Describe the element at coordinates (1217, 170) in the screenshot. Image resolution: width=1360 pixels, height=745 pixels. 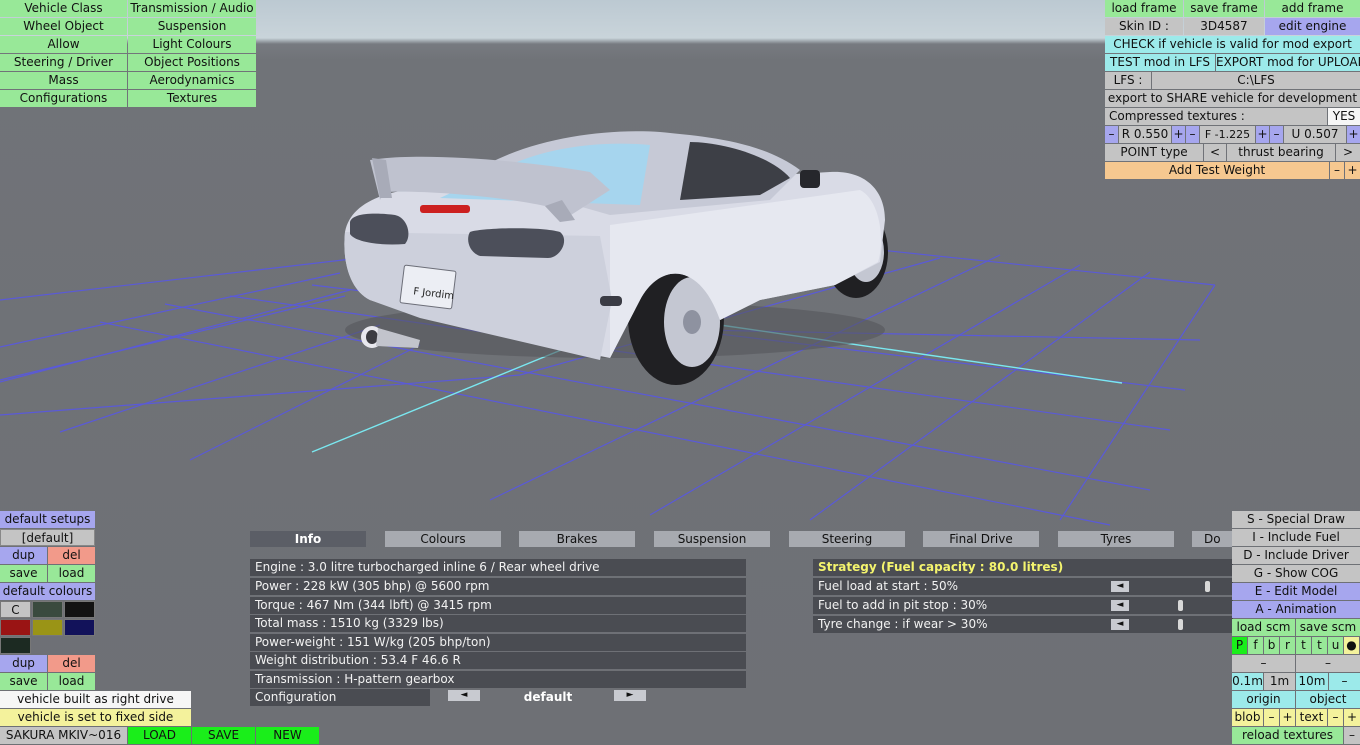
I see `add-test-weight-button: Add Test Weight` at that location.